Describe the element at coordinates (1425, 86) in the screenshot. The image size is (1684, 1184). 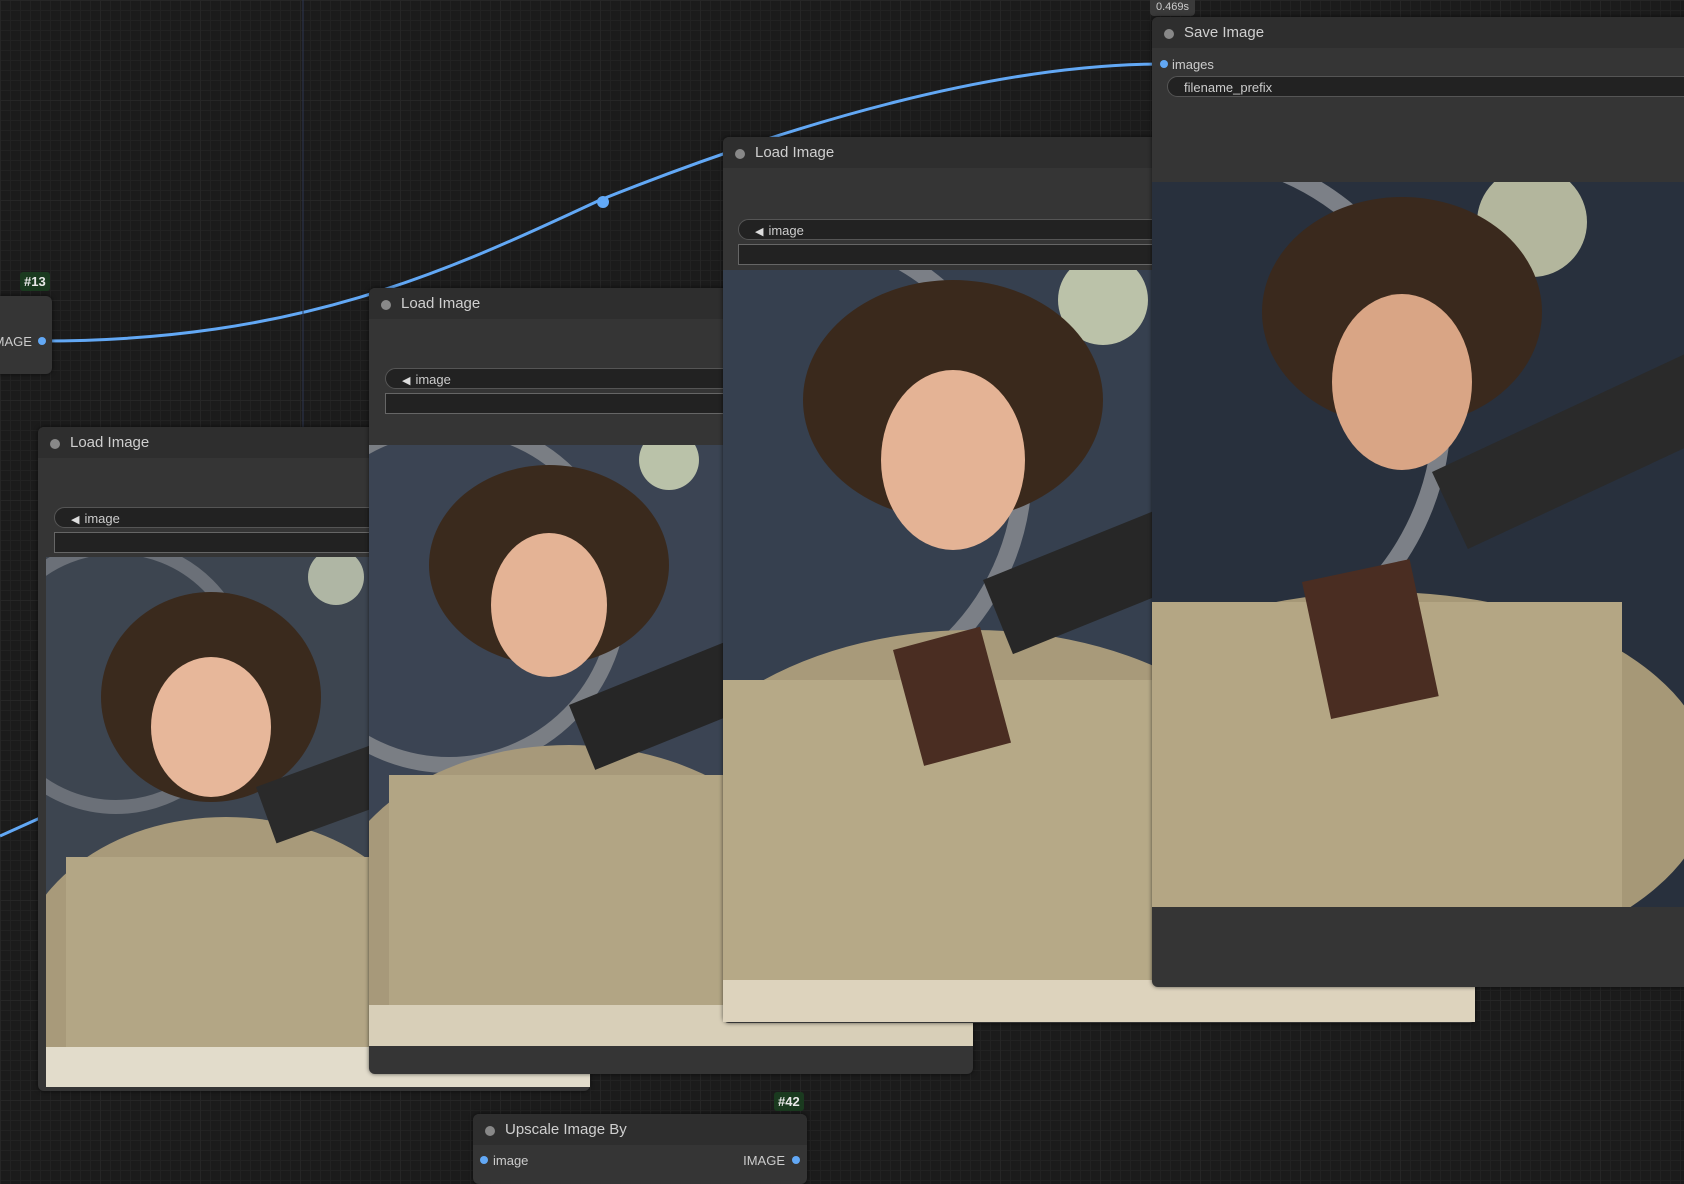
I see `filename-prefix-input: filename_prefix` at that location.